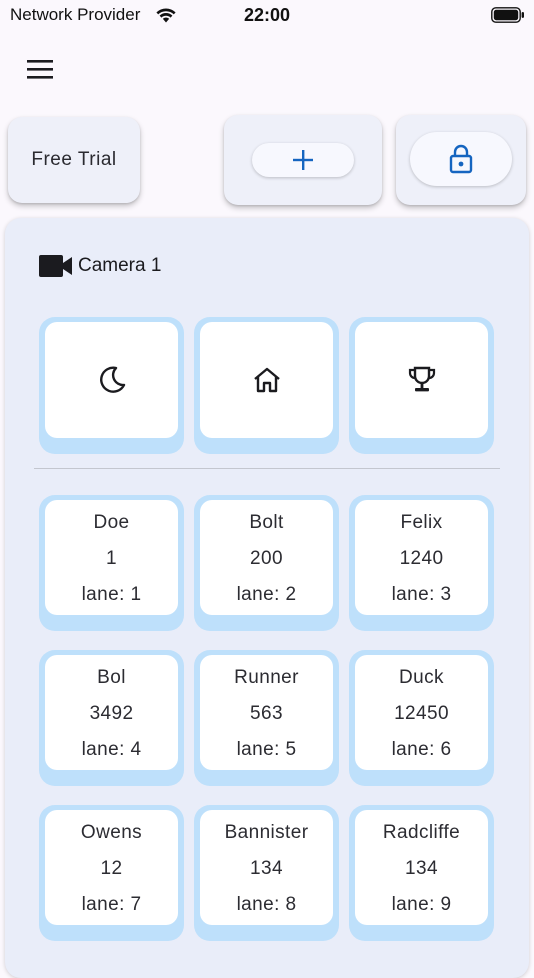 The width and height of the screenshot is (534, 978). I want to click on lane-name: Bol, so click(111, 677).